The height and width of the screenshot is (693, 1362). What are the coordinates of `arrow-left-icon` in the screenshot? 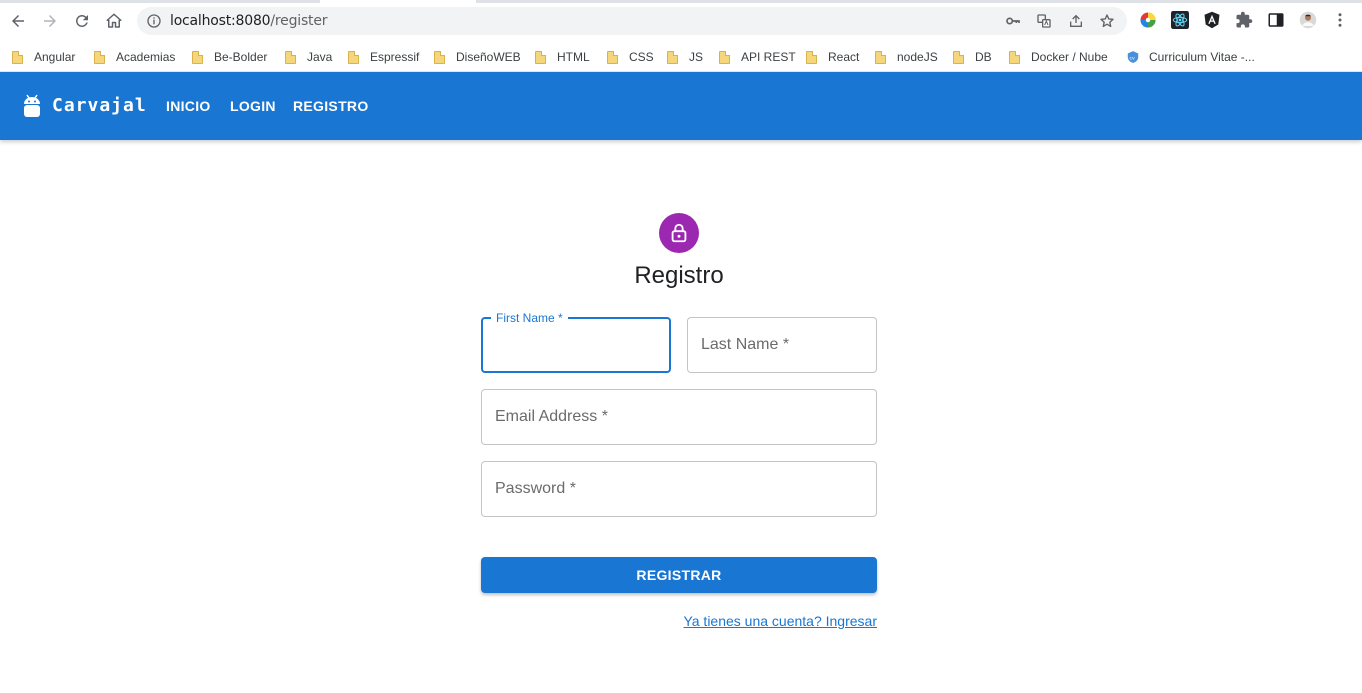 It's located at (18, 21).